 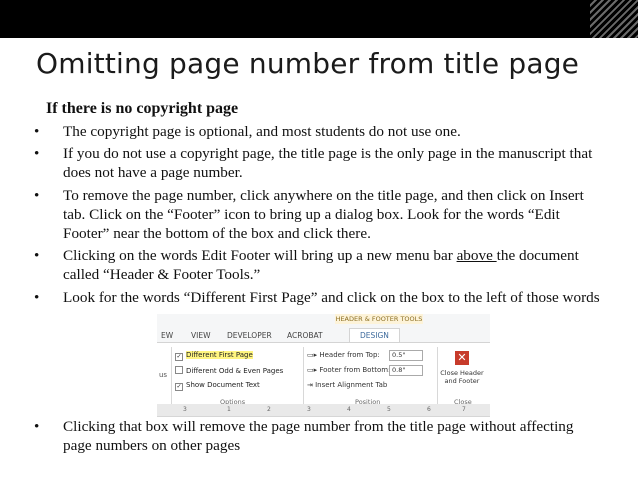 What do you see at coordinates (462, 373) in the screenshot?
I see `button-label: Close Header` at bounding box center [462, 373].